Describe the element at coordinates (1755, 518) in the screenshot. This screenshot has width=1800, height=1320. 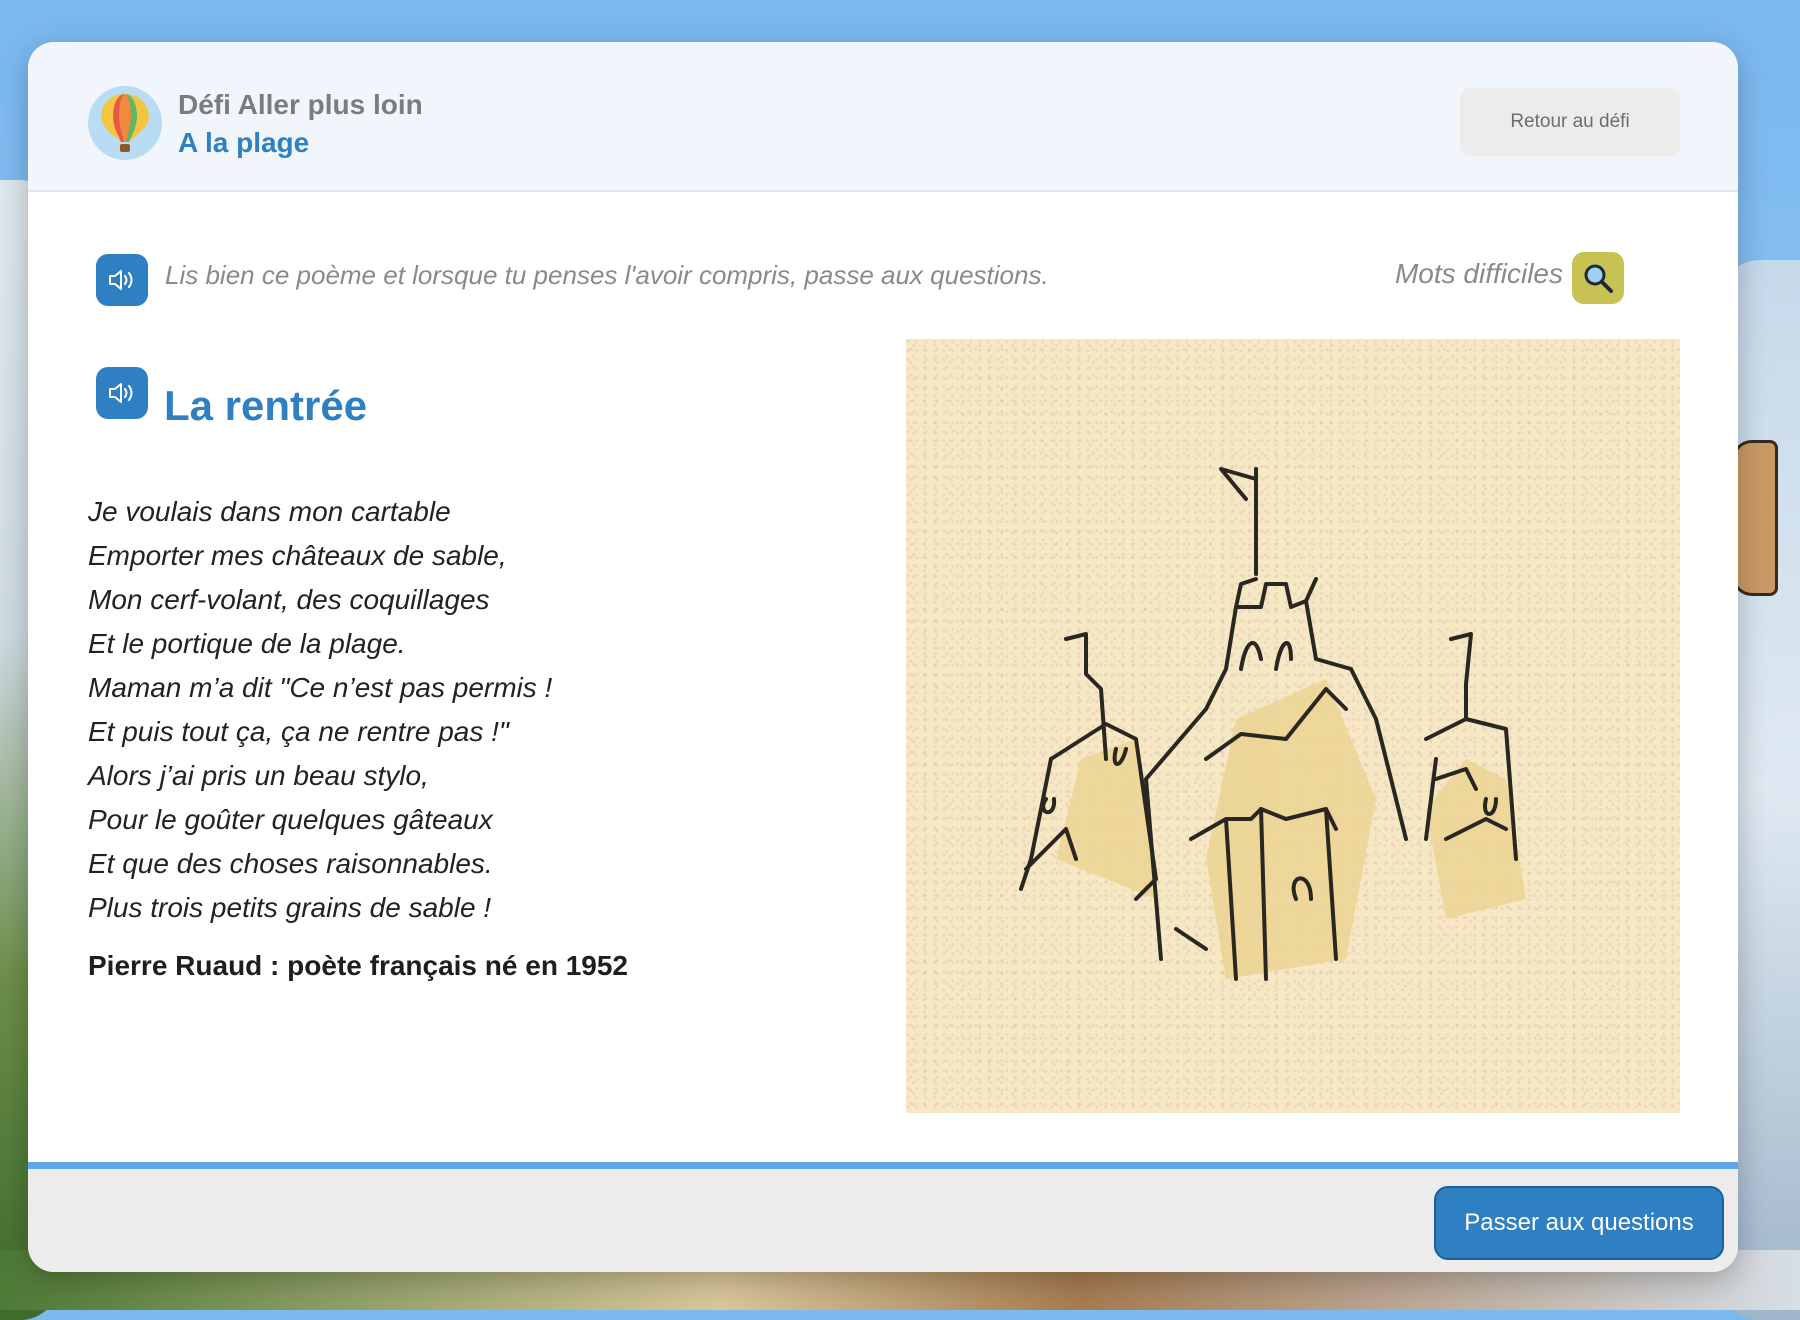
I see `background-animal` at that location.